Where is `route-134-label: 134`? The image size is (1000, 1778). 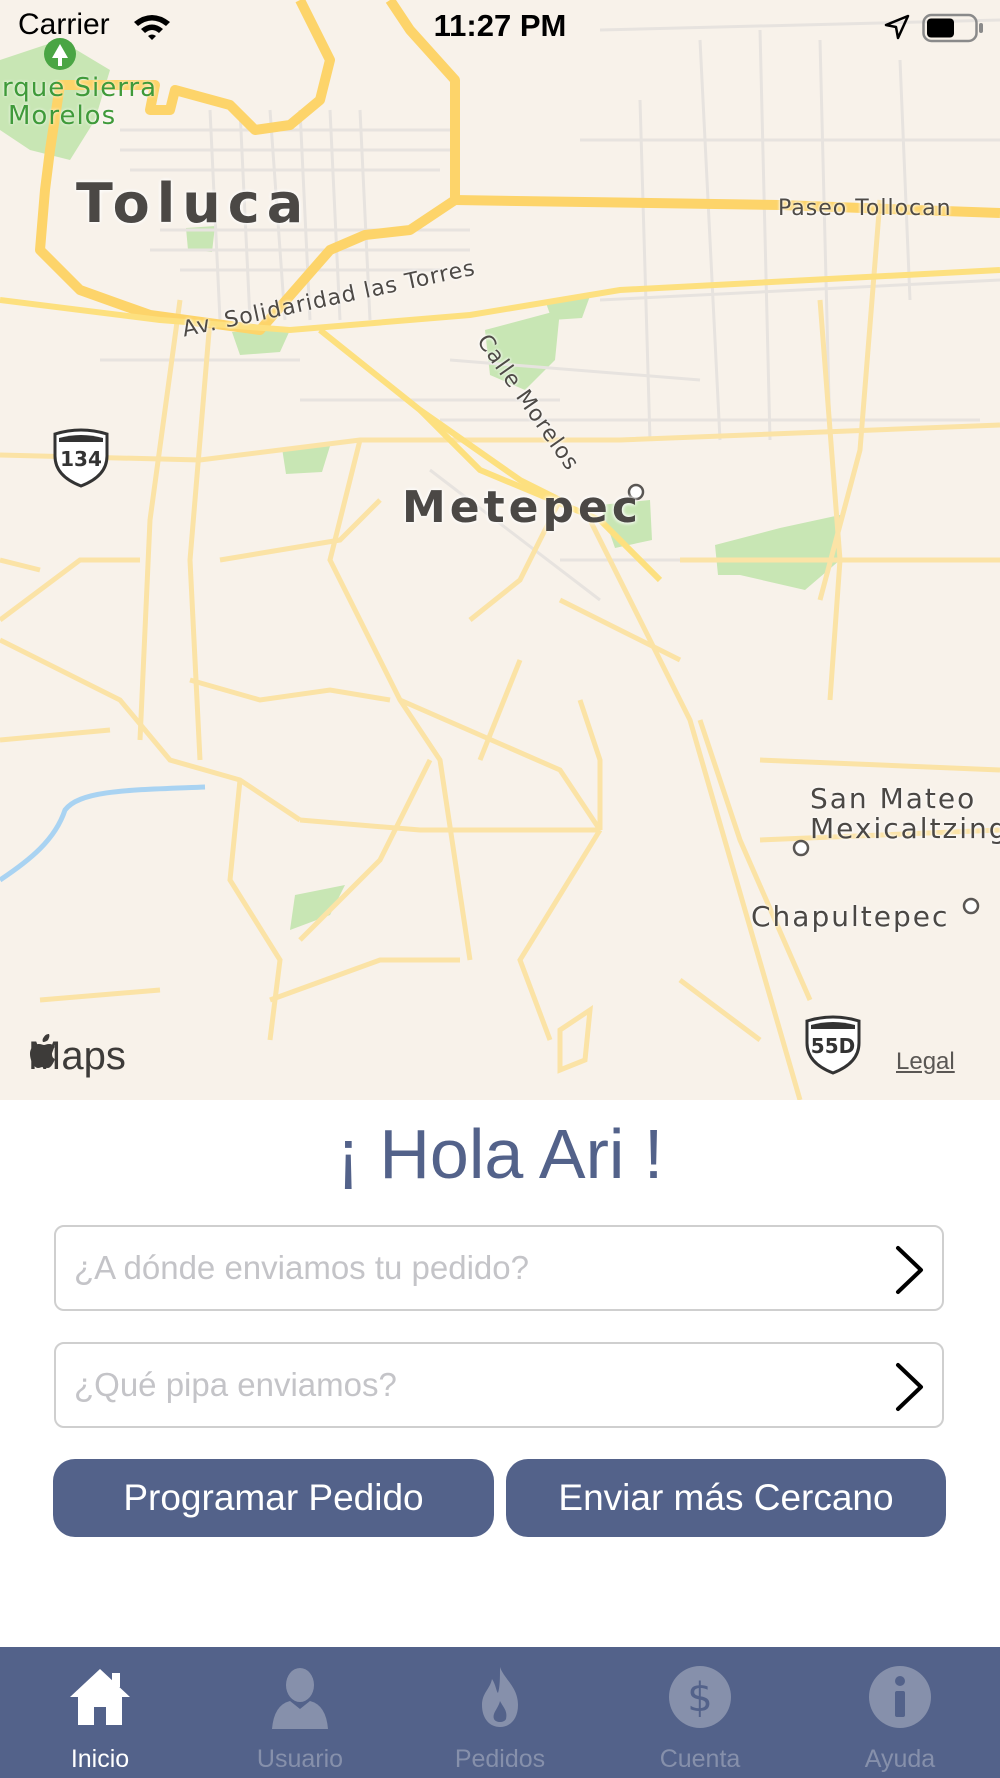 route-134-label: 134 is located at coordinates (81, 459).